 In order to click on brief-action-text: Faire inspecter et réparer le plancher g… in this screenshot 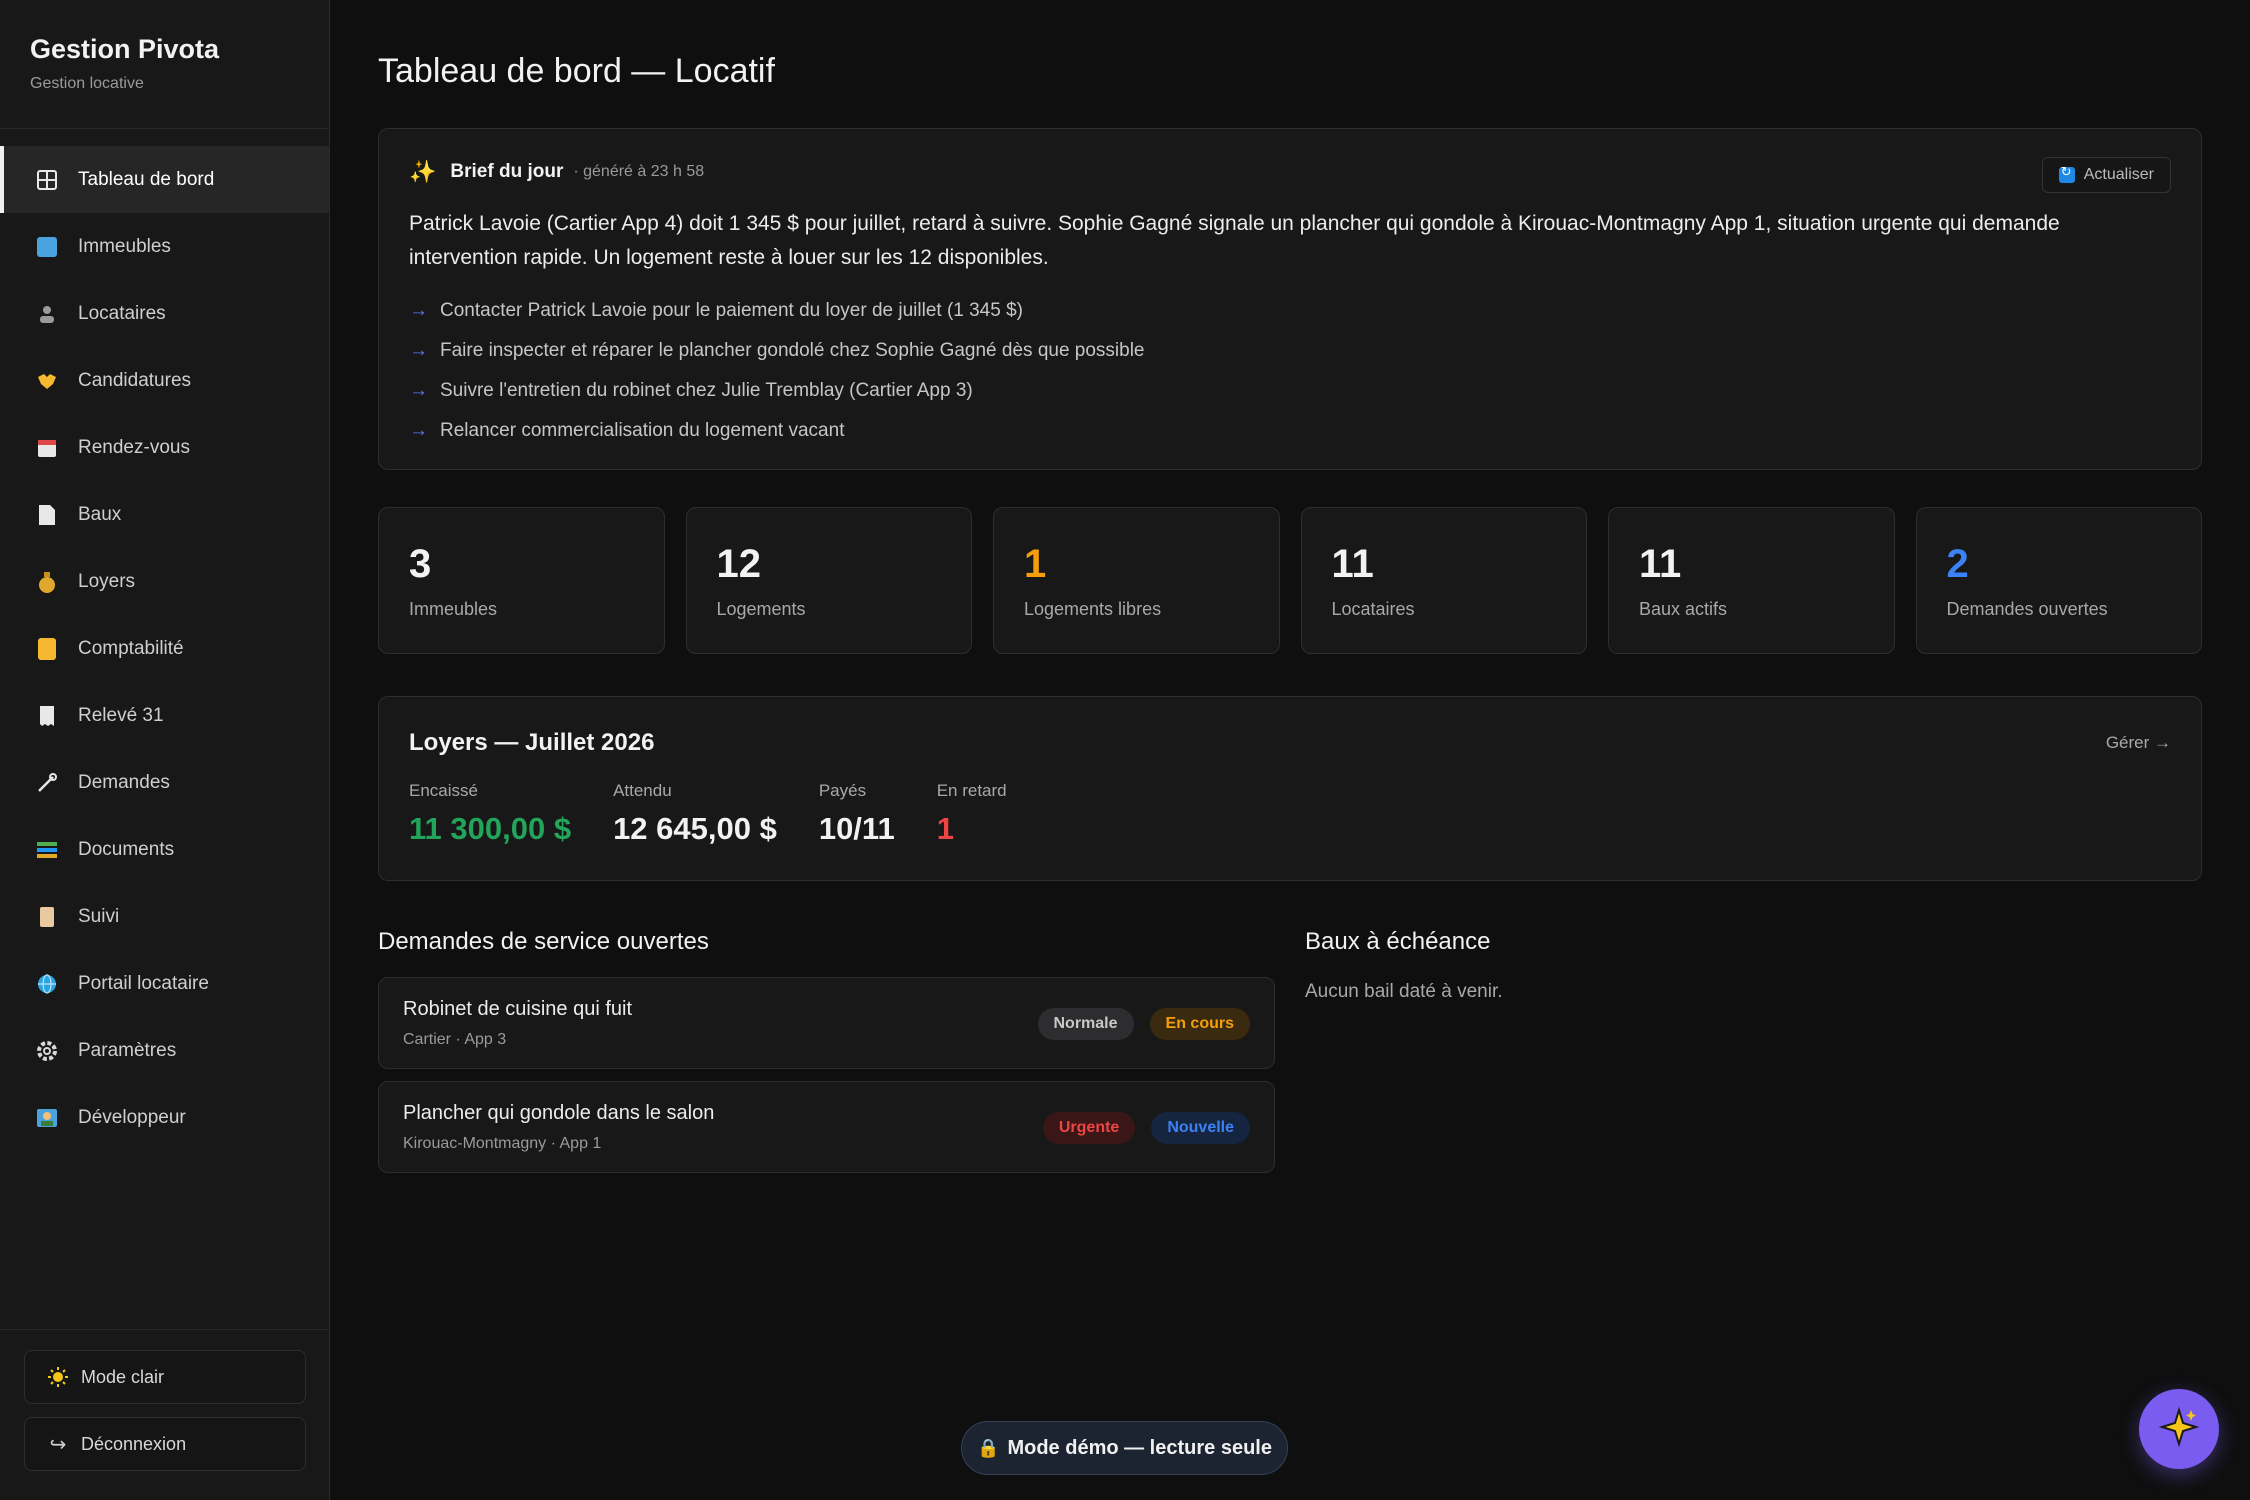, I will do `click(792, 350)`.